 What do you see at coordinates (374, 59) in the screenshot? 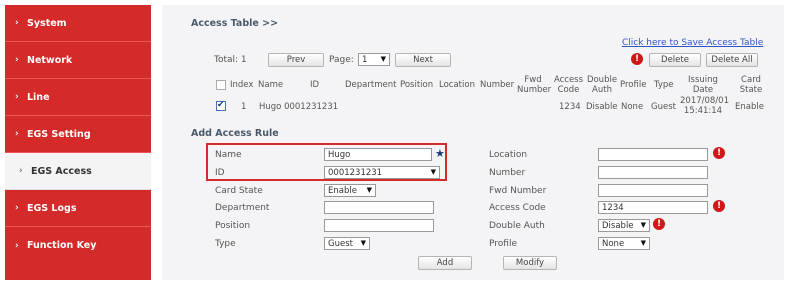
I see `page-select: 1 ▼` at bounding box center [374, 59].